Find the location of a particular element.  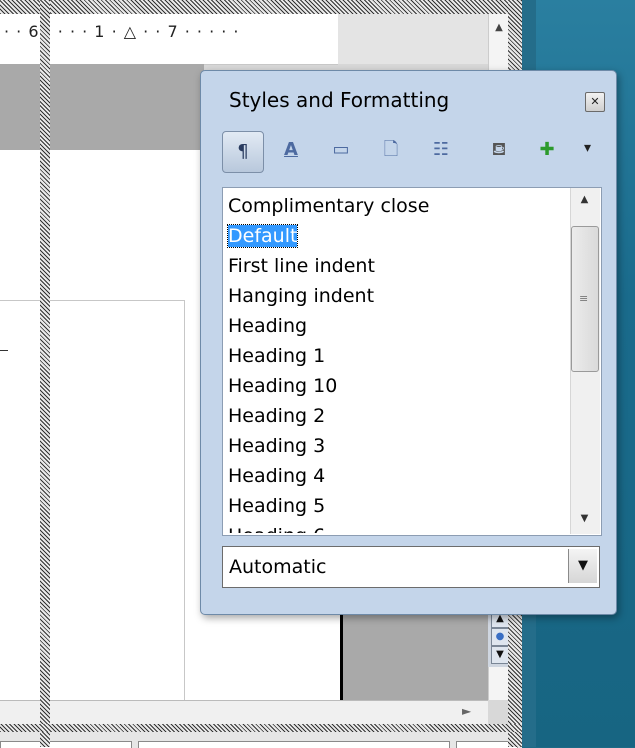

list-item-selected: Default is located at coordinates (262, 236).